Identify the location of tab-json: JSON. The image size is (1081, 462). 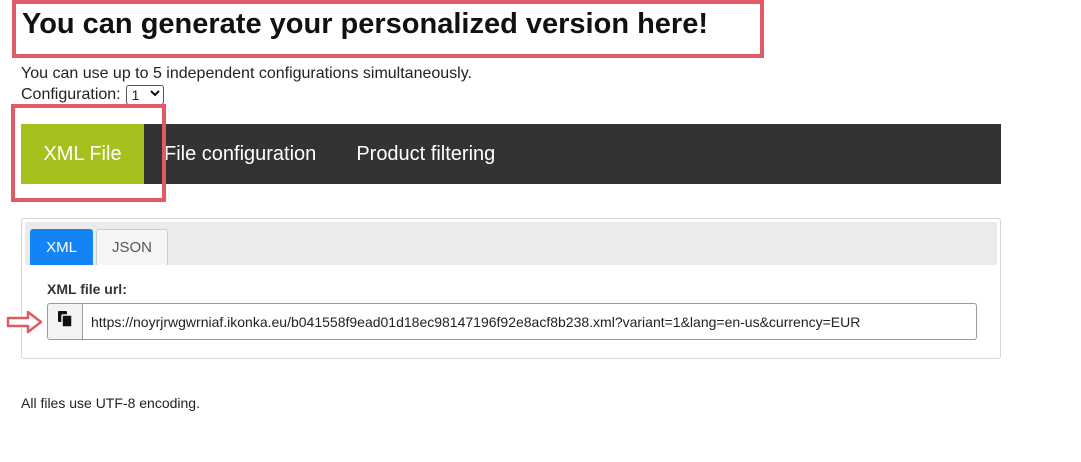
(132, 247).